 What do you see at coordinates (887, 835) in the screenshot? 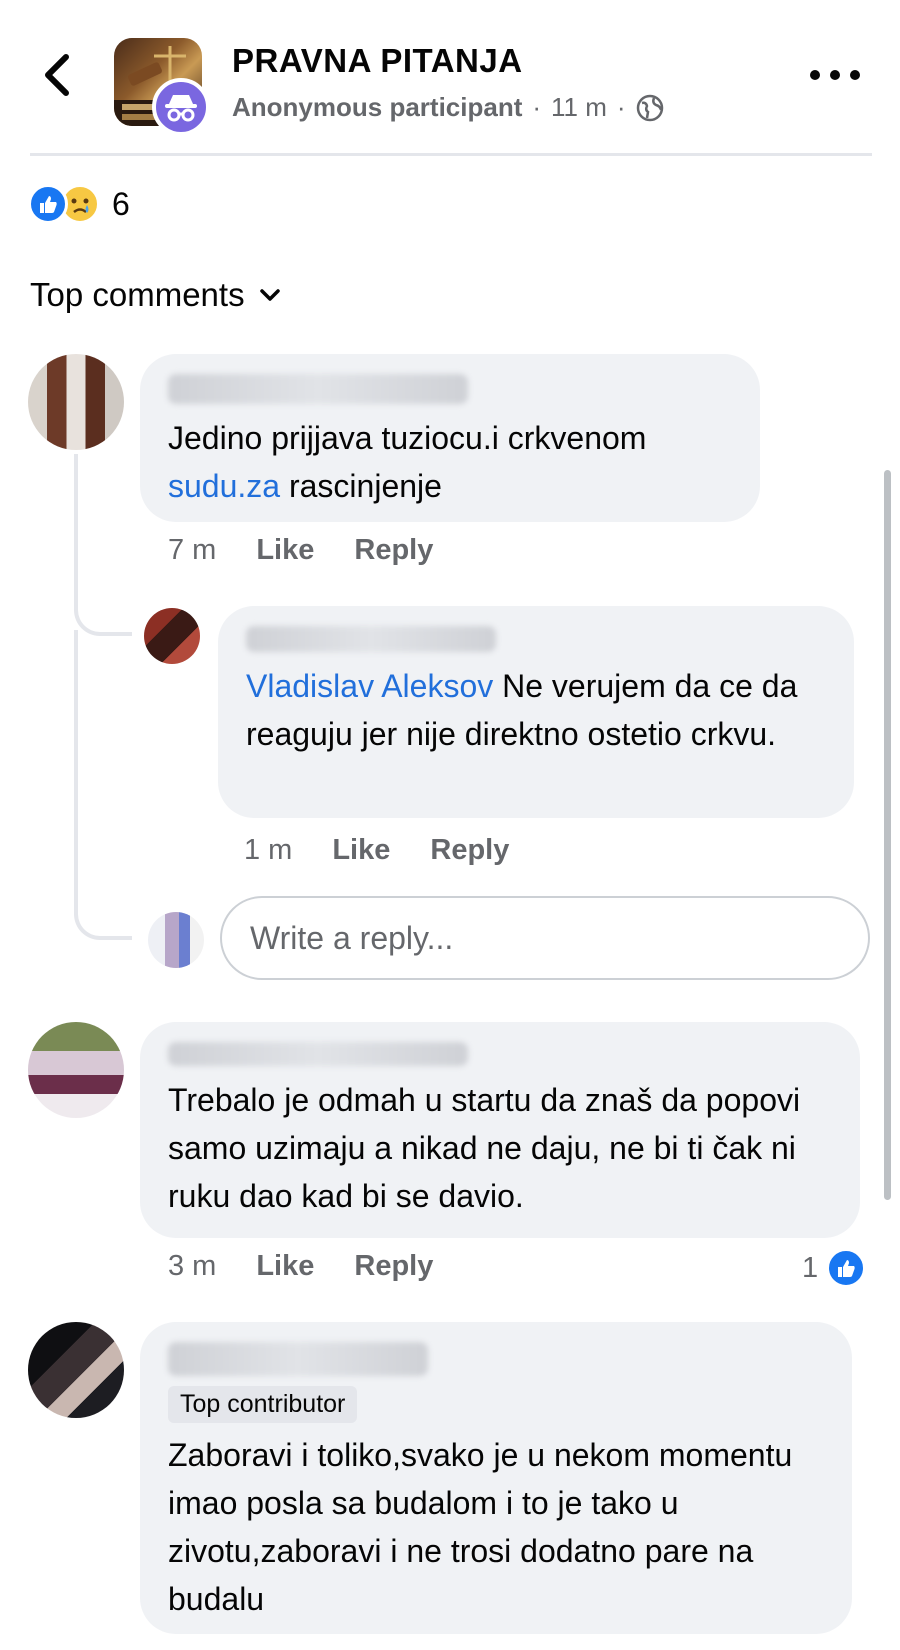
I see `scrollbar` at bounding box center [887, 835].